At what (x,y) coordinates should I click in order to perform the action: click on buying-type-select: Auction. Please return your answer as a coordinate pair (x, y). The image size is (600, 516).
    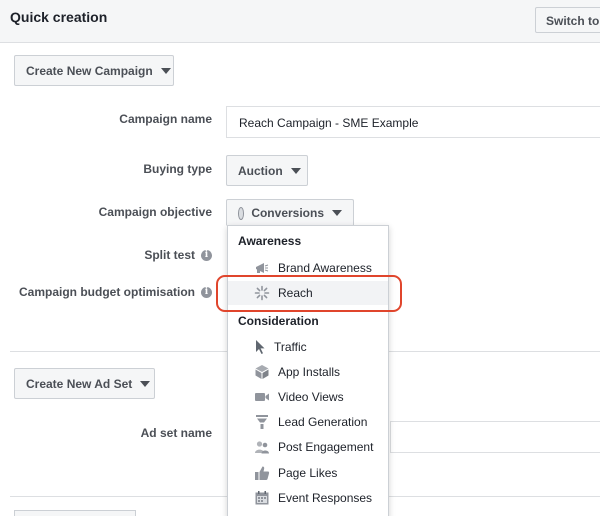
    Looking at the image, I should click on (267, 170).